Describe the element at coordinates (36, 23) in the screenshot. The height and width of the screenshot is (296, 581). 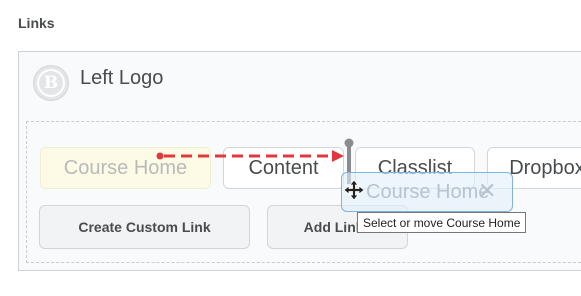
I see `section-title: Links` at that location.